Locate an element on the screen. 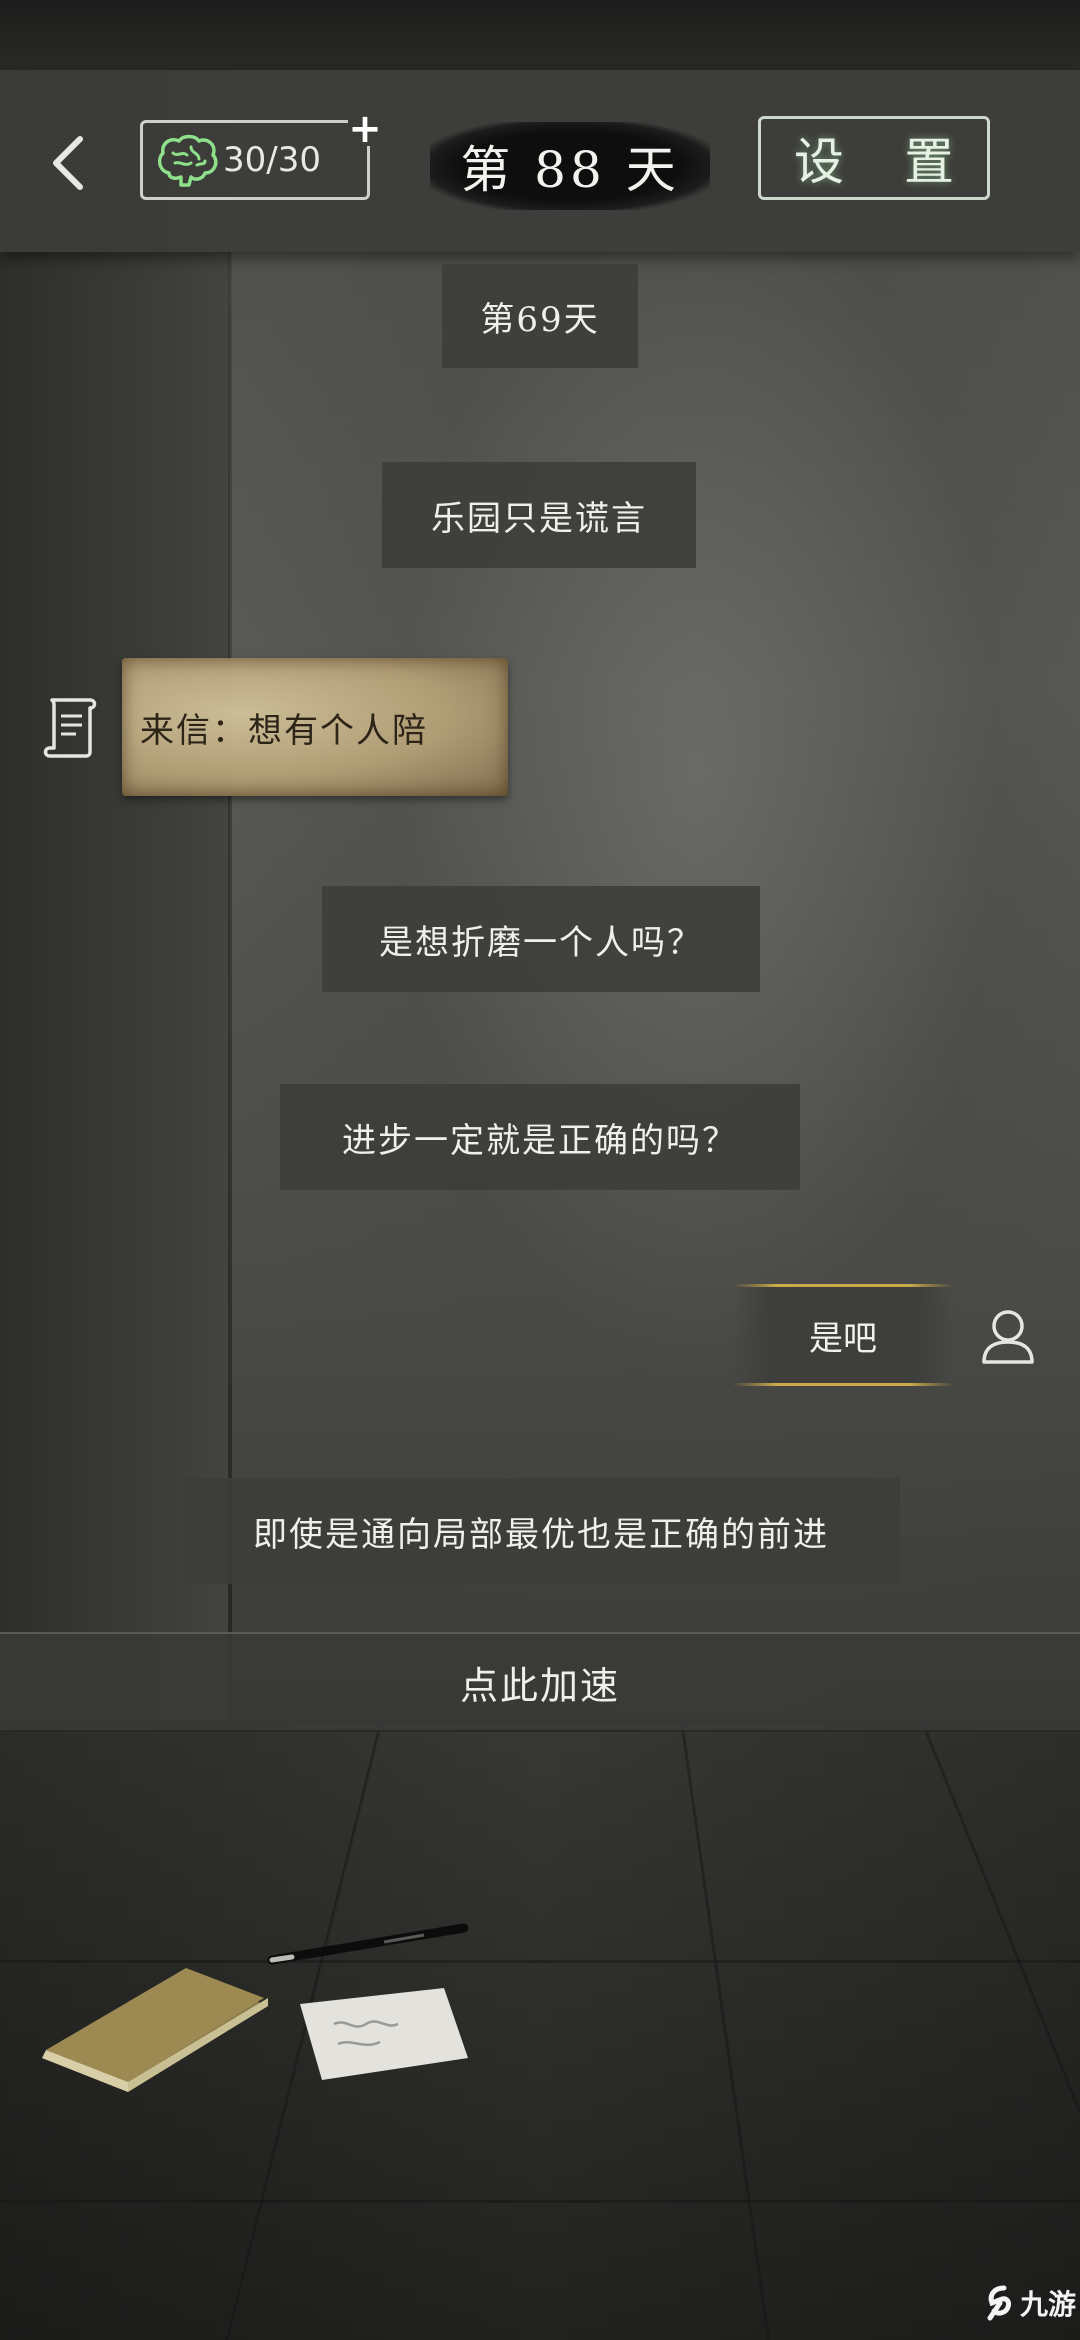  chevron-left-icon is located at coordinates (68, 163).